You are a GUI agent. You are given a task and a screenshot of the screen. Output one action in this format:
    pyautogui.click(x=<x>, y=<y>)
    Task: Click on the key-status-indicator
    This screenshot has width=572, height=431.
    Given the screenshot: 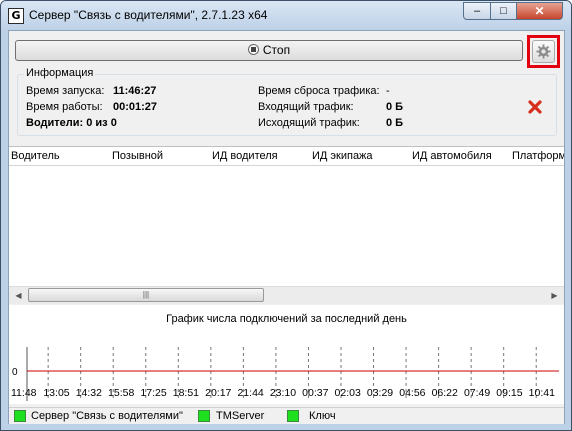 What is the action you would take?
    pyautogui.click(x=293, y=416)
    